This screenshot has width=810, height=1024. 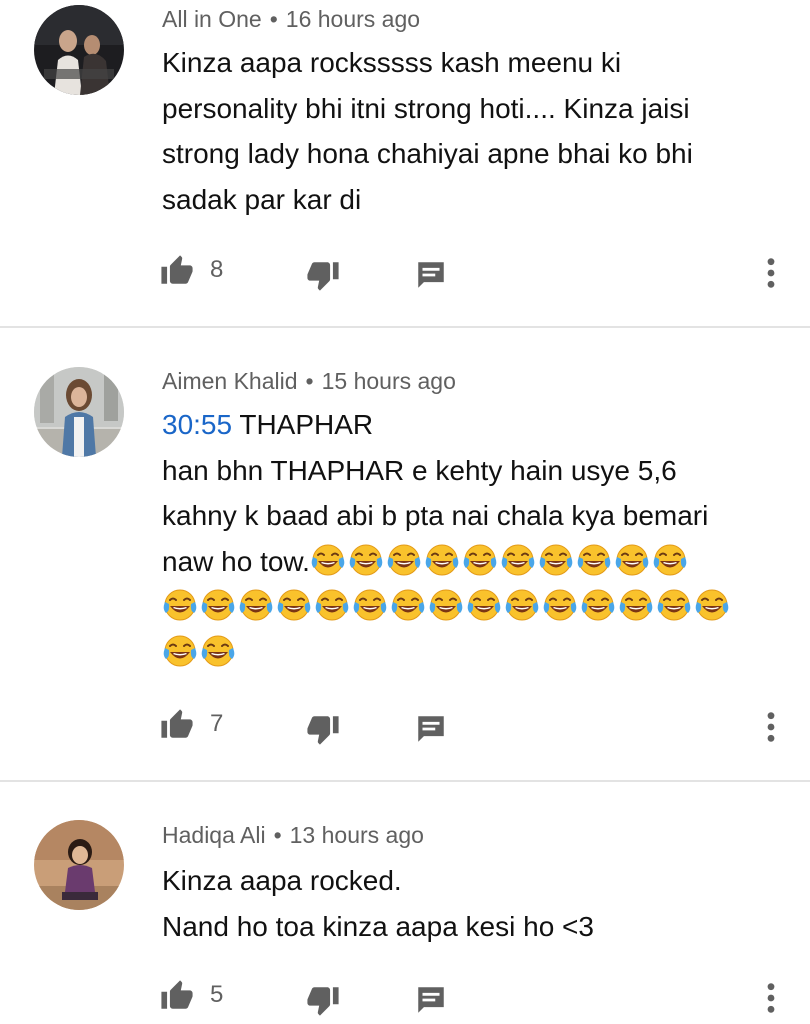 I want to click on comment-actions: 7, so click(x=405, y=728).